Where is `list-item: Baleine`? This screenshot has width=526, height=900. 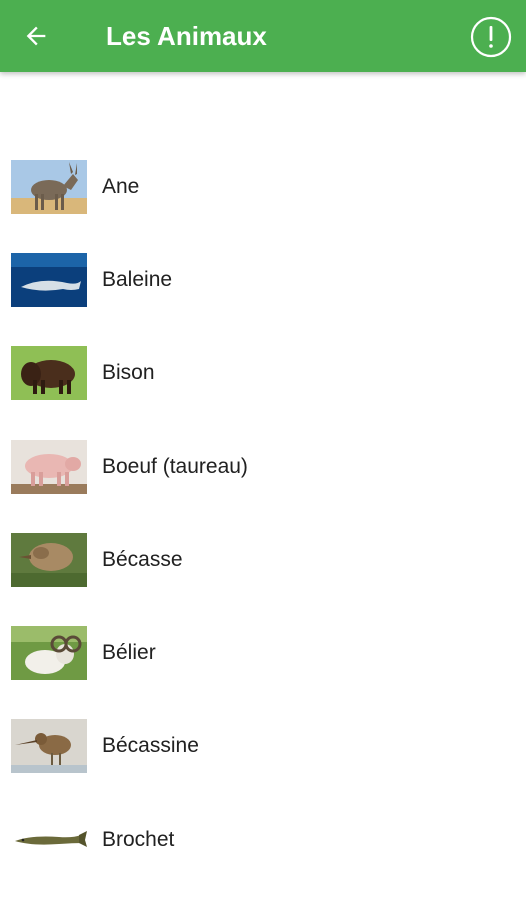
list-item: Baleine is located at coordinates (263, 279).